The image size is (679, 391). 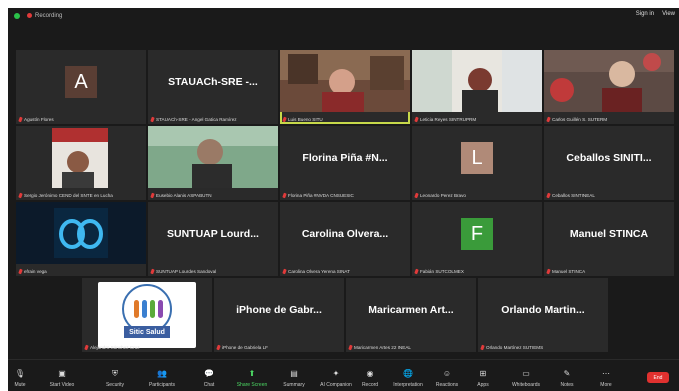 What do you see at coordinates (370, 385) in the screenshot?
I see `toolbar-label: Record` at bounding box center [370, 385].